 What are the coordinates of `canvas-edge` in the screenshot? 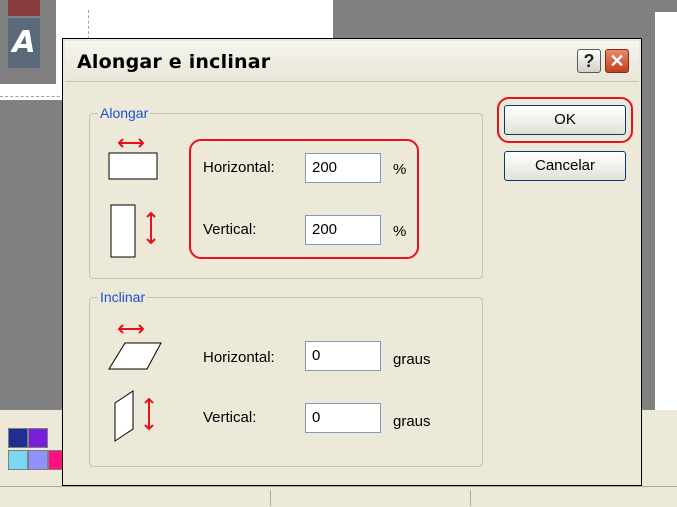 It's located at (666, 212).